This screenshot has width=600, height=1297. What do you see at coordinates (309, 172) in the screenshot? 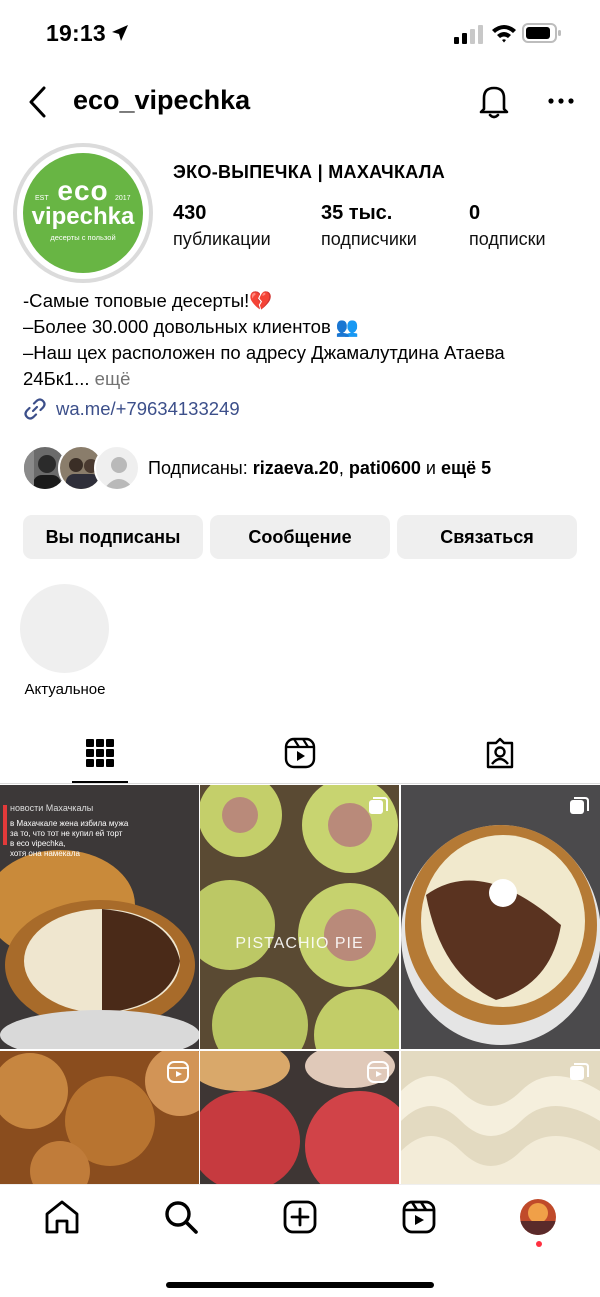
I see `profile-full-name: ЭКО-ВЫПЕЧКА | МАХАЧКАЛА` at bounding box center [309, 172].